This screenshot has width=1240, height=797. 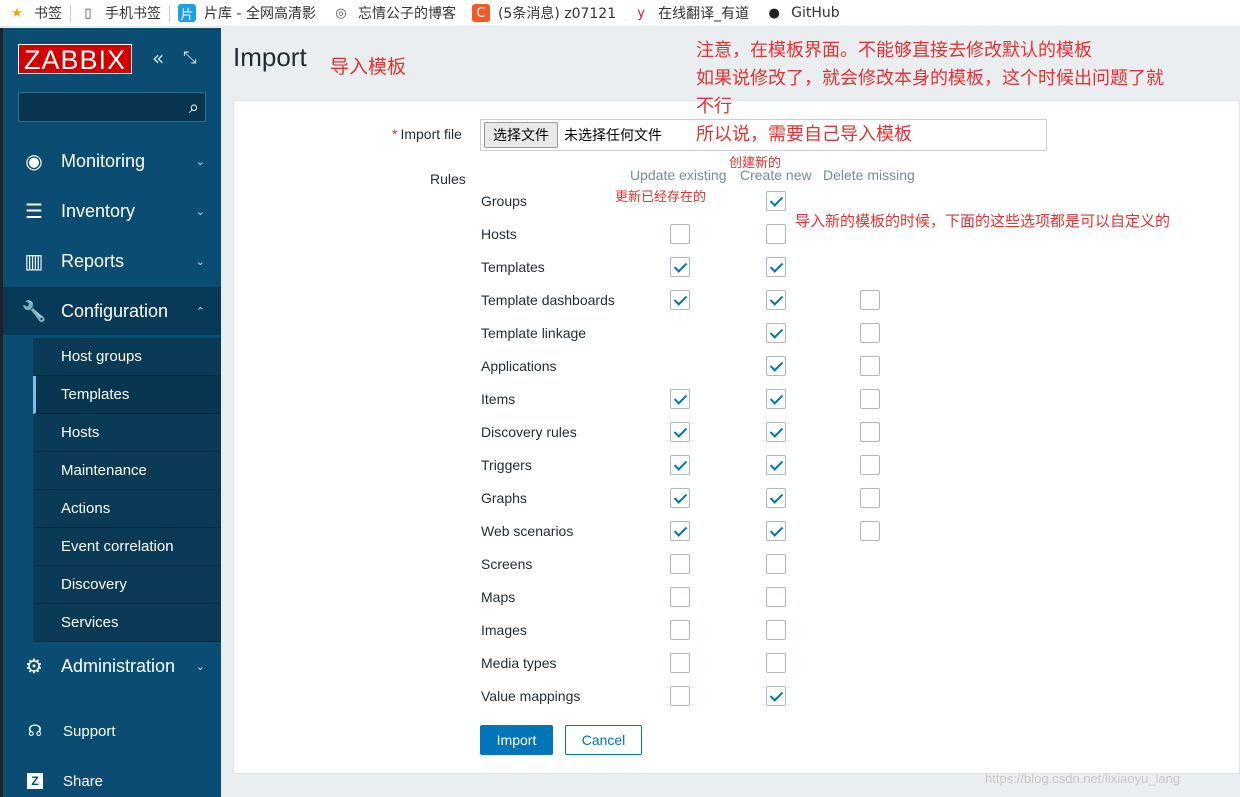 What do you see at coordinates (120, 13) in the screenshot?
I see `bookmark-item: ▯ 手机书签` at bounding box center [120, 13].